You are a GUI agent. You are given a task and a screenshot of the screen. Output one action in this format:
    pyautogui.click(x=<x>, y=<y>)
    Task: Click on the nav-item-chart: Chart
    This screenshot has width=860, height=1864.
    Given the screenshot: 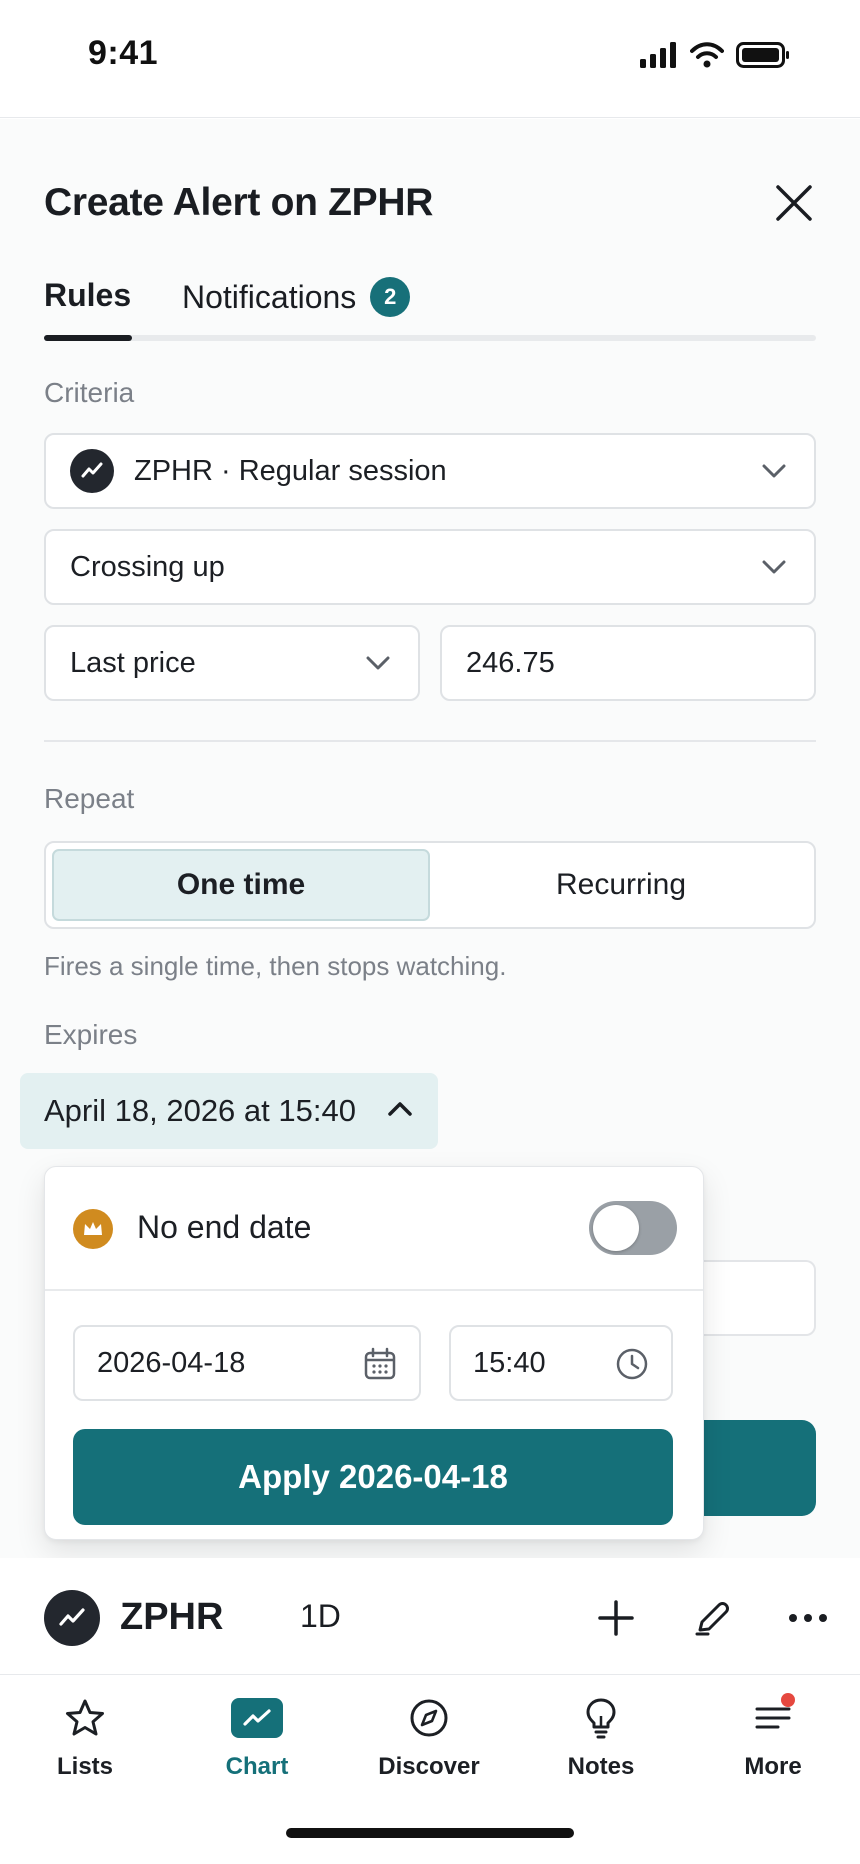 What is the action you would take?
    pyautogui.click(x=257, y=1738)
    